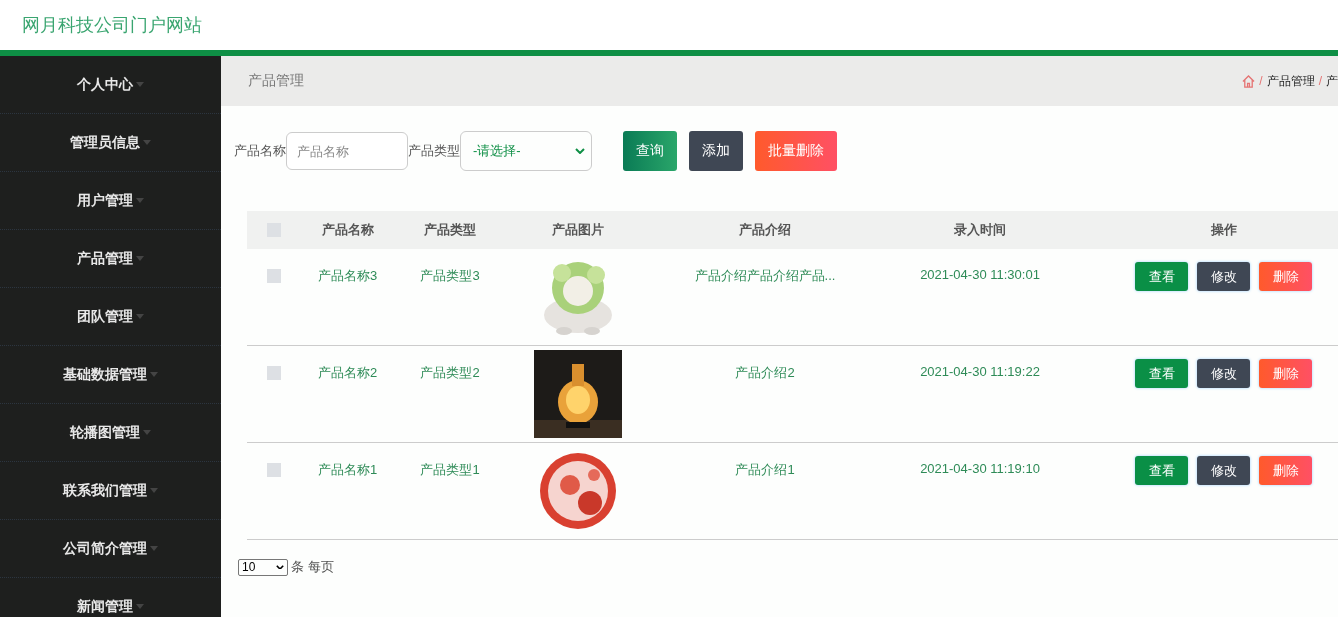  Describe the element at coordinates (110, 143) in the screenshot. I see `sidebar-item: 管理员信息` at that location.